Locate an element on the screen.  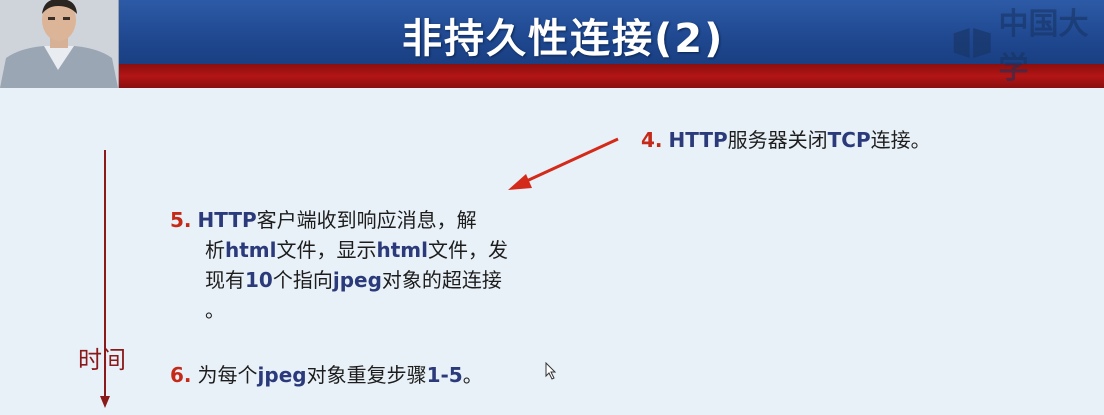
step-5-line-4: 。 is located at coordinates (215, 310).